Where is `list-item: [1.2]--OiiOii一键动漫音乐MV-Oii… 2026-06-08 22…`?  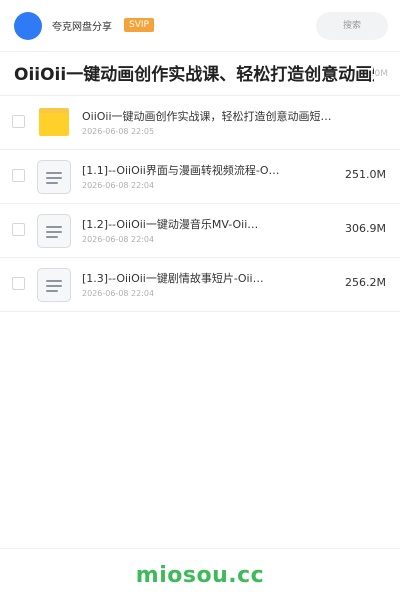
list-item: [1.2]--OiiOii一键动漫音乐MV-Oii… 2026-06-08 22… is located at coordinates (200, 231).